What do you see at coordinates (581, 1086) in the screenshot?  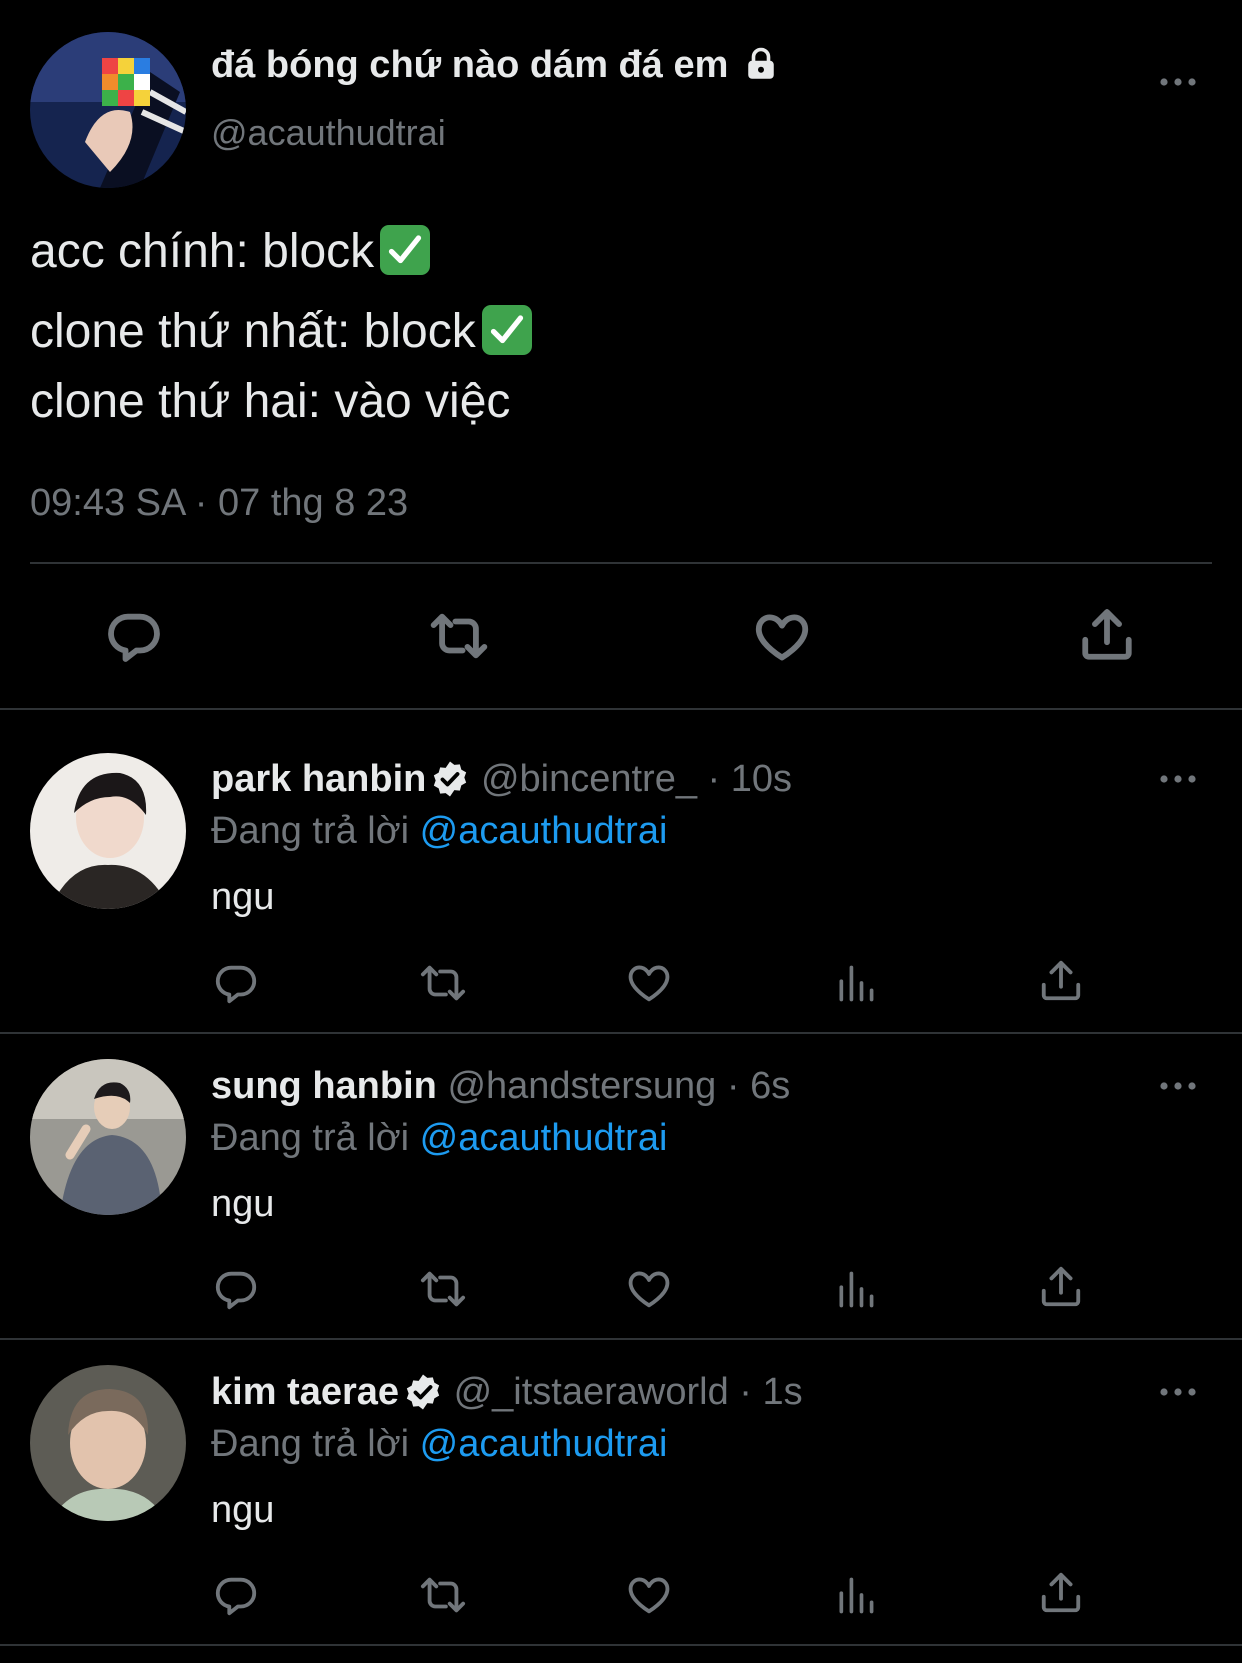 I see `reply-author-handle: @handstersung` at bounding box center [581, 1086].